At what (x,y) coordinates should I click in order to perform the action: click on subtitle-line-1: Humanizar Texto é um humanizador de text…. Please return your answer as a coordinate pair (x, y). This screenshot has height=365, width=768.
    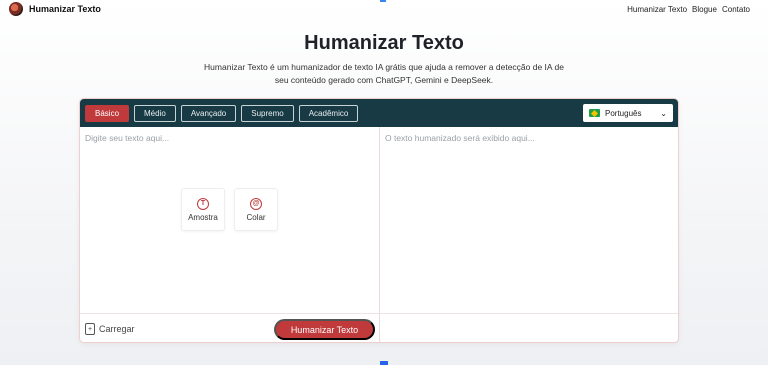
    Looking at the image, I should click on (384, 67).